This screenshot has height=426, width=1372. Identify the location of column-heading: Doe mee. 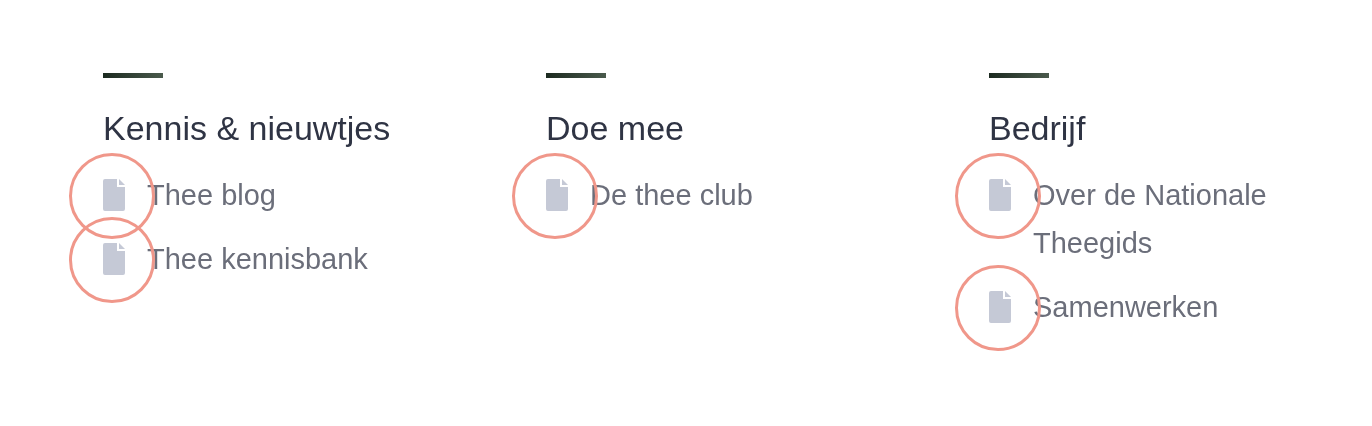
(615, 128).